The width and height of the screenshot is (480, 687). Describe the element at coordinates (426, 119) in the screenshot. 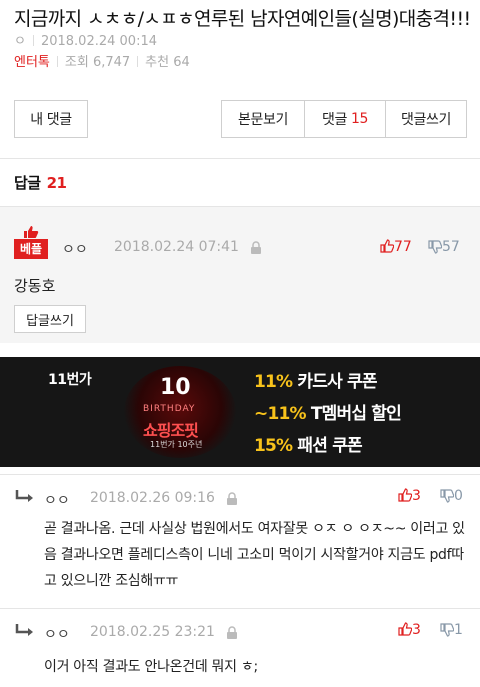

I see `write-comment-button: 댓글쓰기` at that location.